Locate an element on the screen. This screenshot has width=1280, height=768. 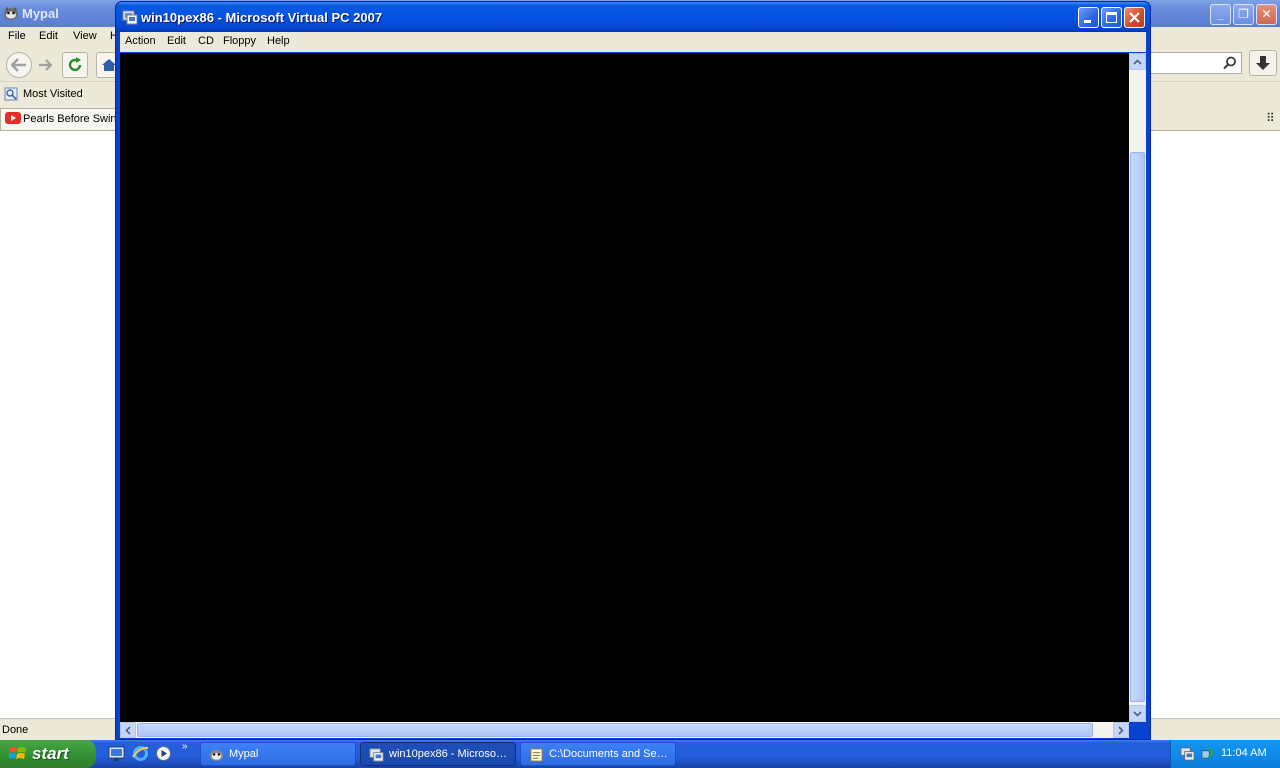
back-arrow-icon is located at coordinates (18, 65).